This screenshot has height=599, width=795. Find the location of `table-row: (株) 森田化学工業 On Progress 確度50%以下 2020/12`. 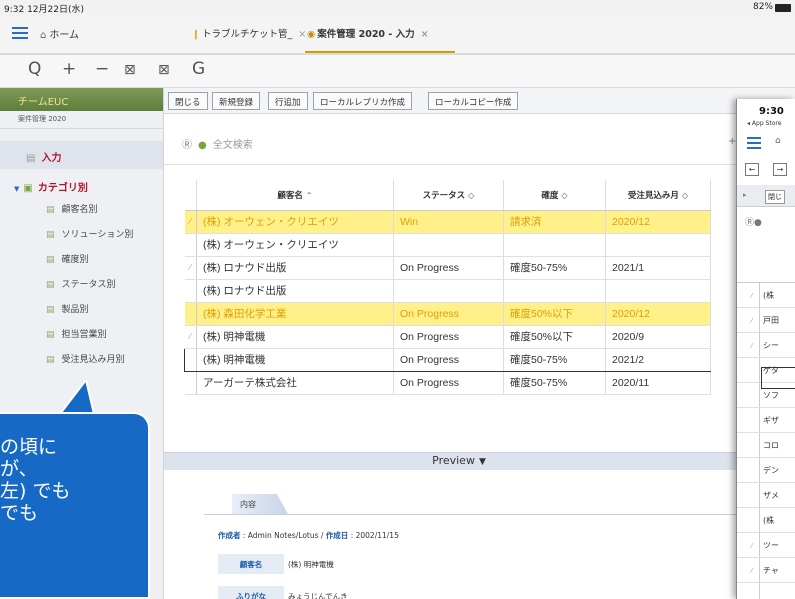

table-row: (株) 森田化学工業 On Progress 確度50%以下 2020/12 is located at coordinates (447, 314).